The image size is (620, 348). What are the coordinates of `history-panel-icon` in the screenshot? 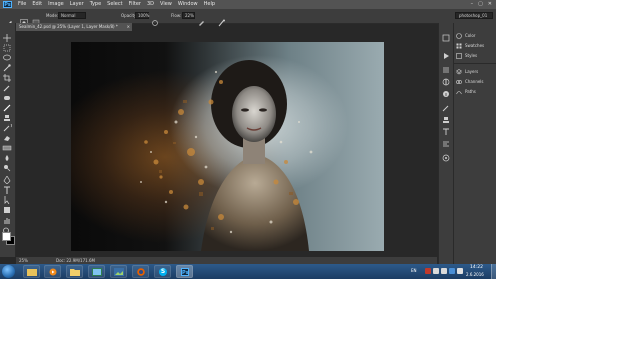 It's located at (446, 34).